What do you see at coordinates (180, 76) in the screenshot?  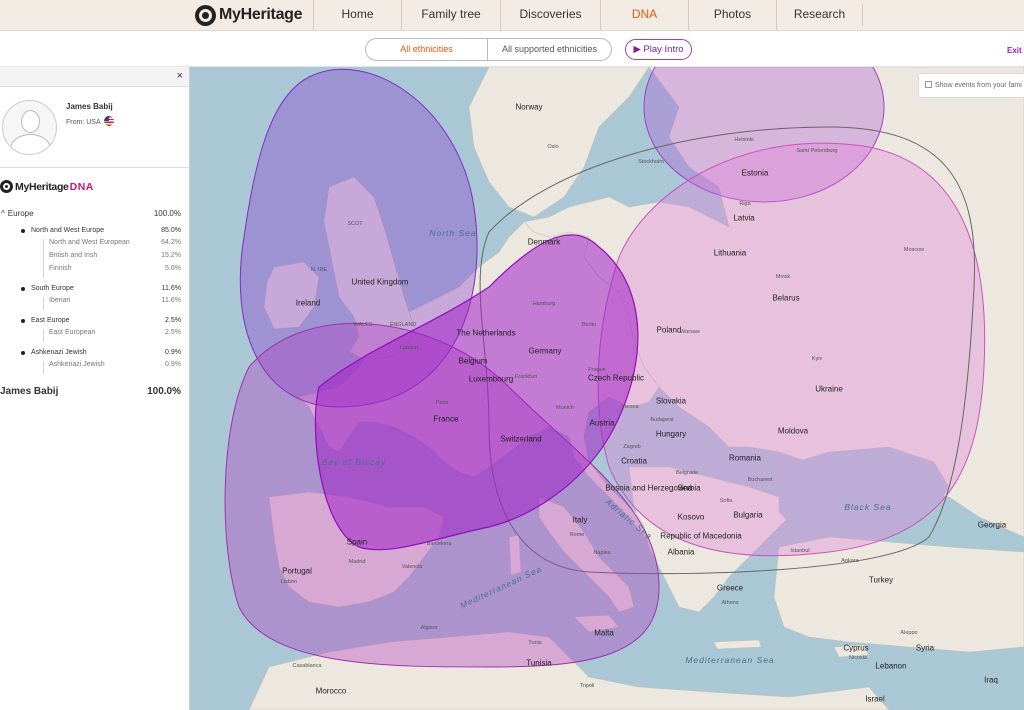 I see `close-icon: ×` at bounding box center [180, 76].